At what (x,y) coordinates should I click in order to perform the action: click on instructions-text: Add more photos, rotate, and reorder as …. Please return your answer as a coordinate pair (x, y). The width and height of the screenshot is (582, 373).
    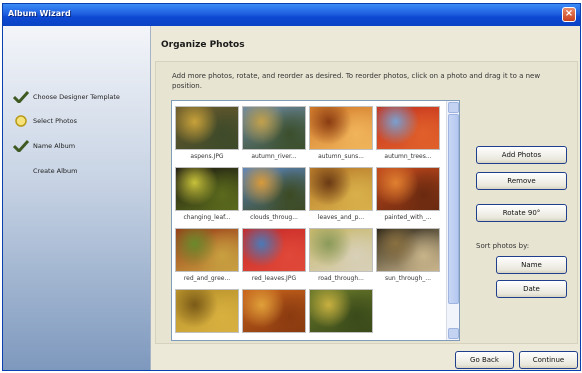
    Looking at the image, I should click on (356, 81).